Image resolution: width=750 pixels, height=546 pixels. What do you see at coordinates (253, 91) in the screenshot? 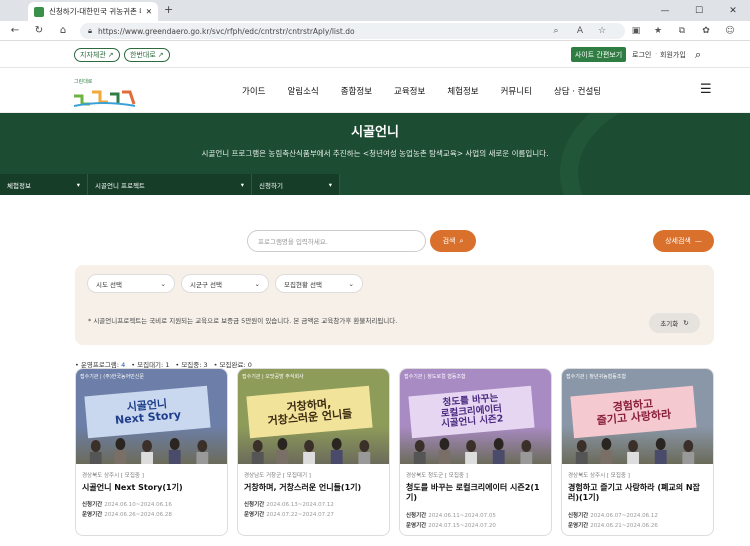
I see `nav-guide: 가이드` at bounding box center [253, 91].